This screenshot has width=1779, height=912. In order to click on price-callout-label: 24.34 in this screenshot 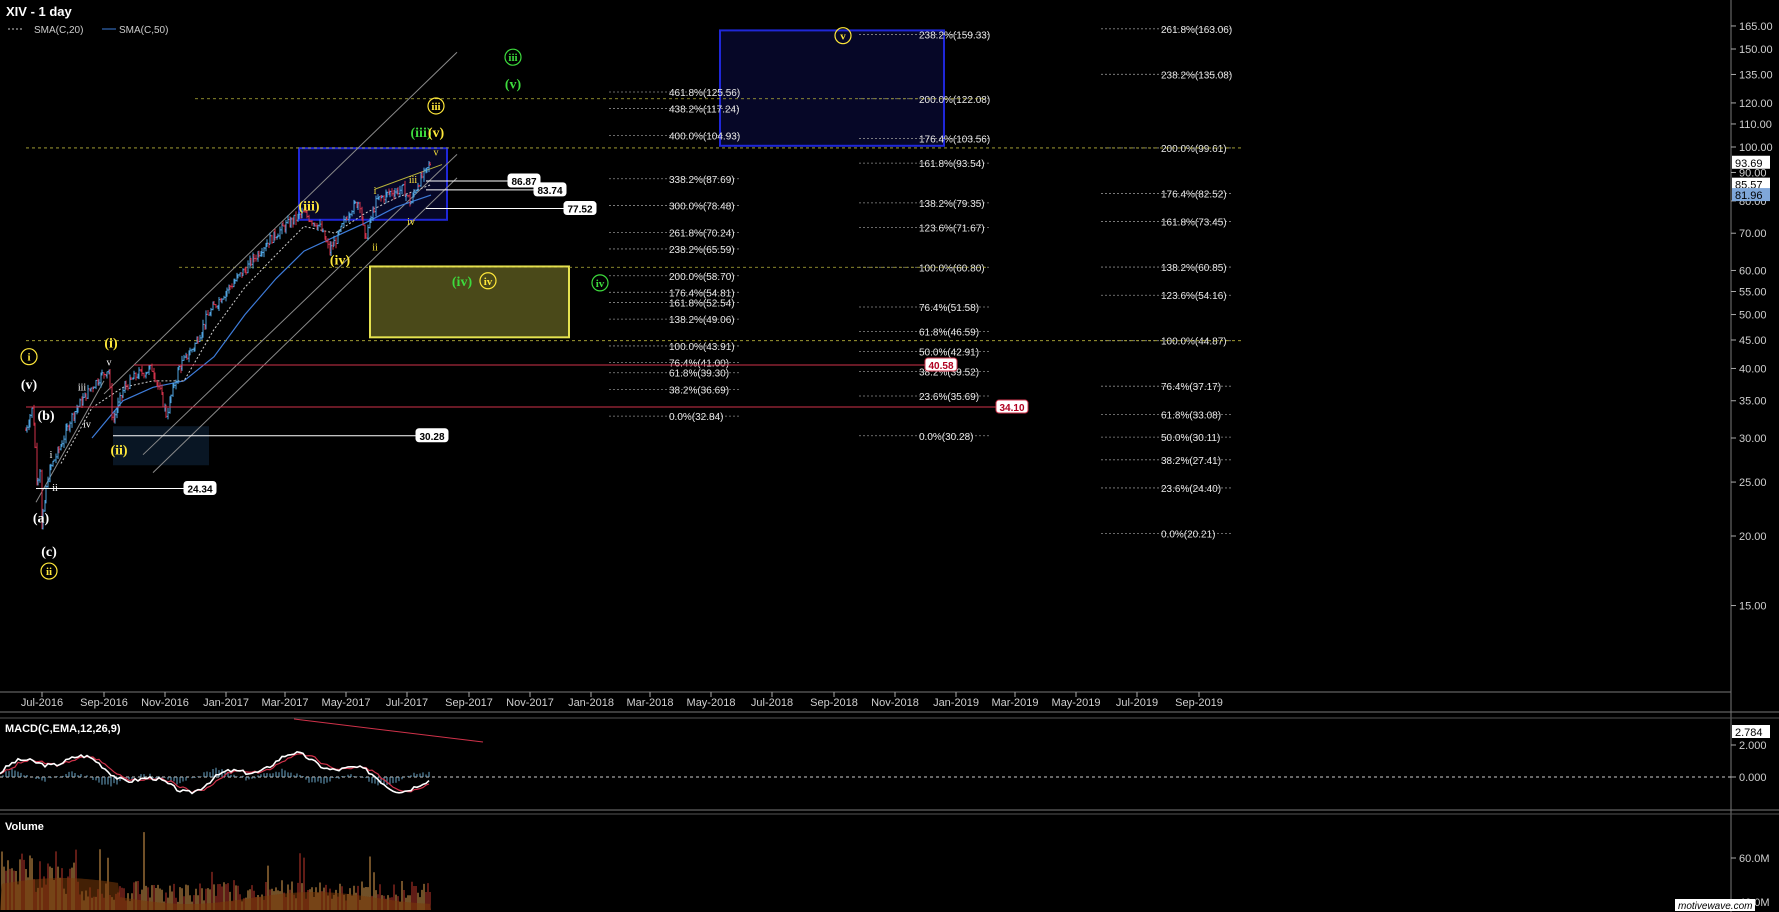, I will do `click(199, 490)`.